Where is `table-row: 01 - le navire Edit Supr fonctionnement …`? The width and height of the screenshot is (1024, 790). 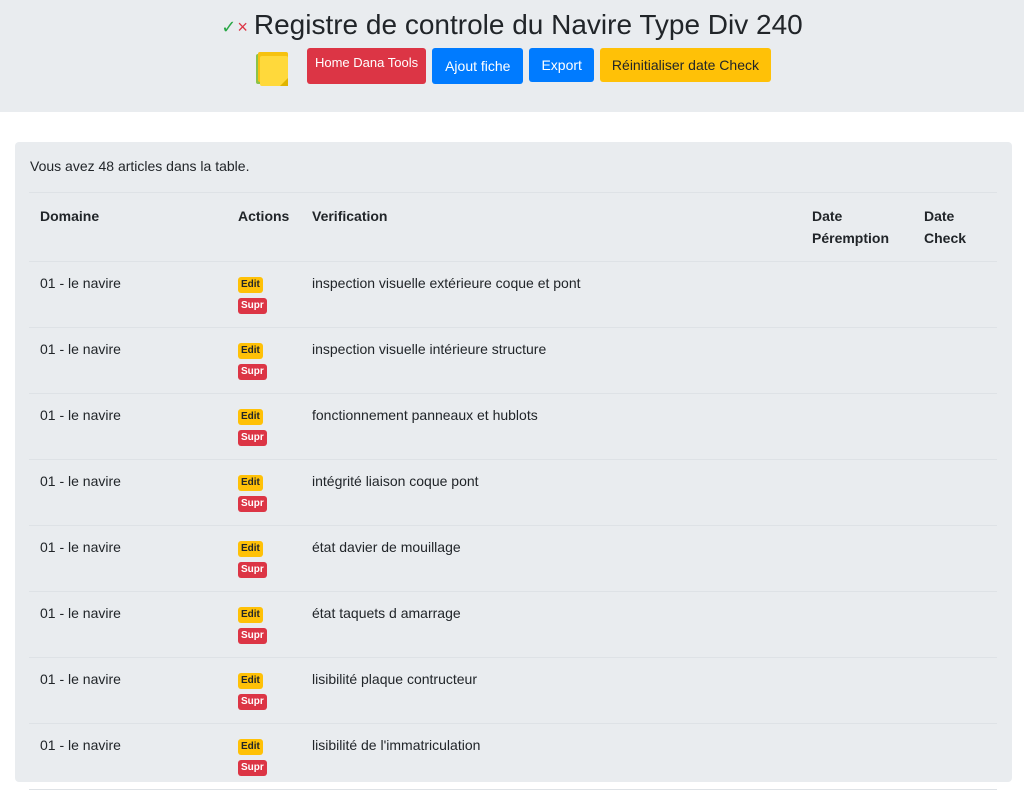 table-row: 01 - le navire Edit Supr fonctionnement … is located at coordinates (513, 426).